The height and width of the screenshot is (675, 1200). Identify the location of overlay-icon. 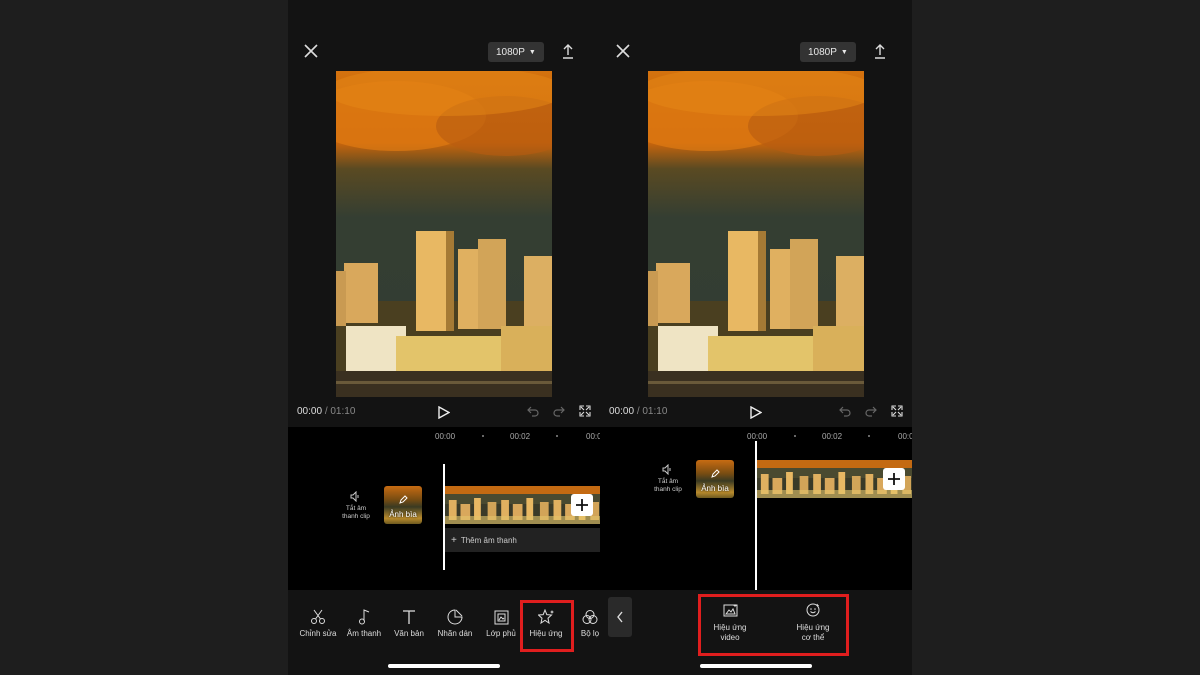
(501, 617).